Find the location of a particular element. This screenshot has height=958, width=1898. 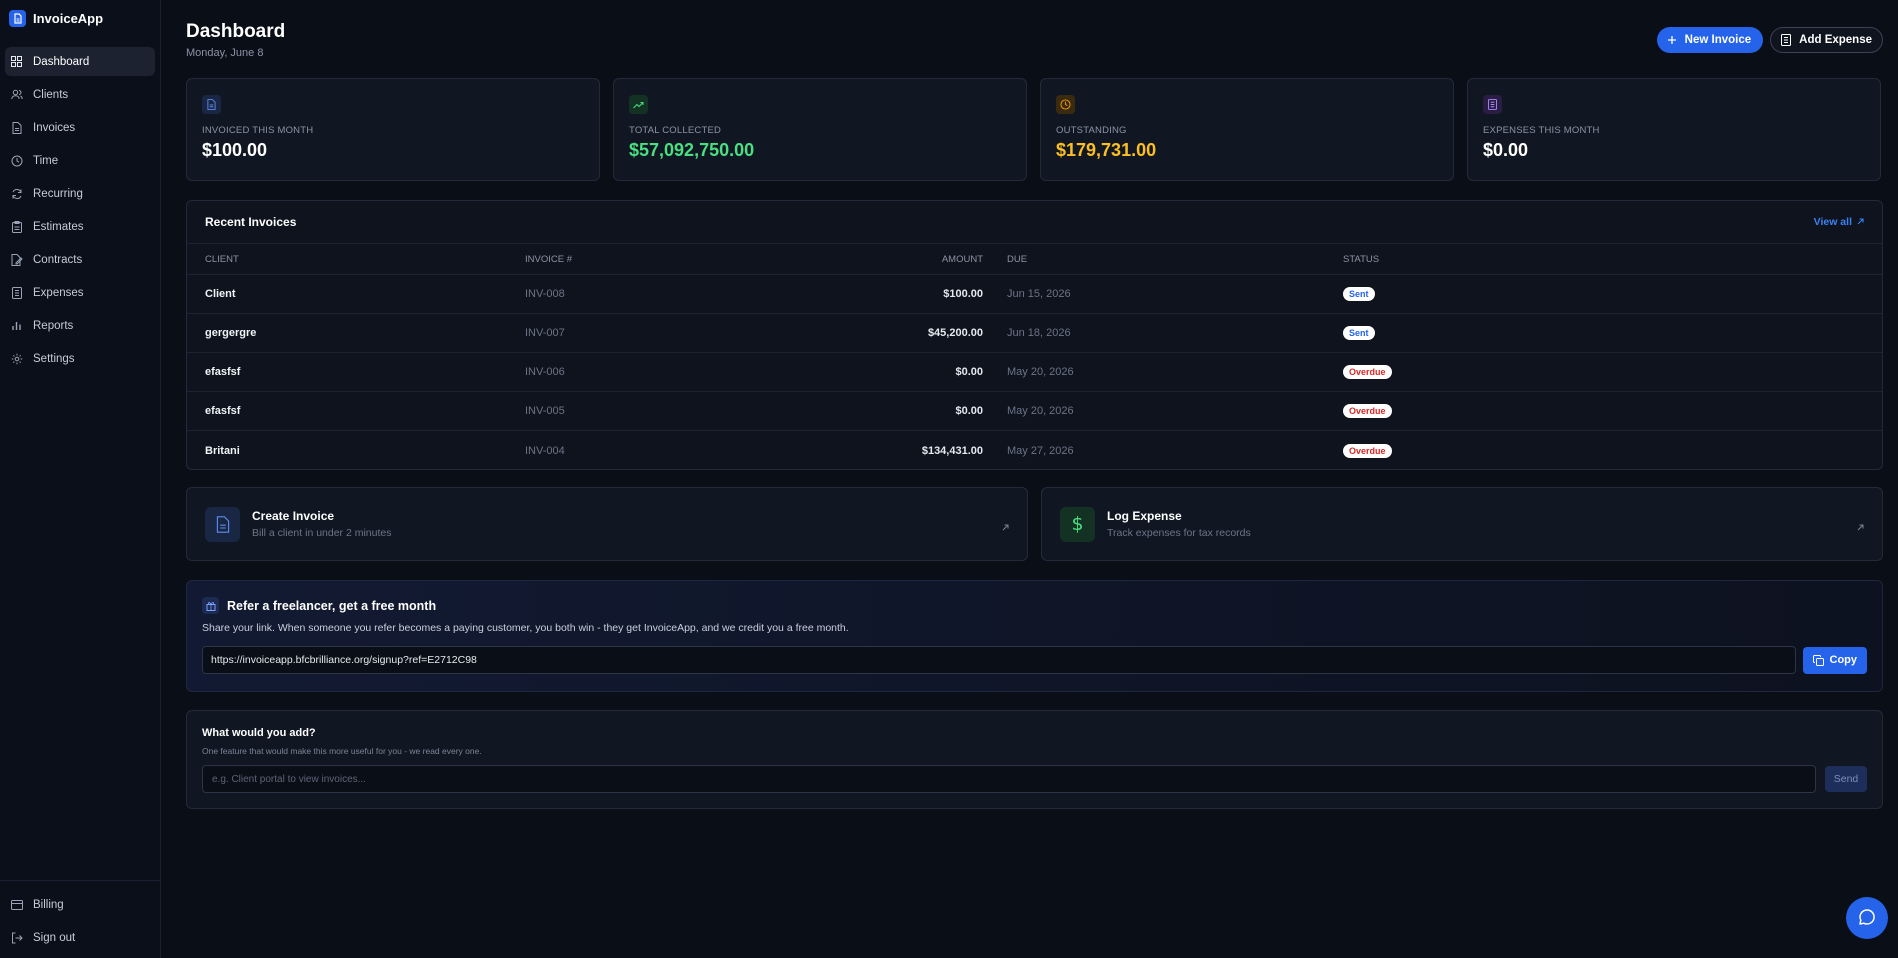

cell-amount: $134,431.00 is located at coordinates (952, 450).